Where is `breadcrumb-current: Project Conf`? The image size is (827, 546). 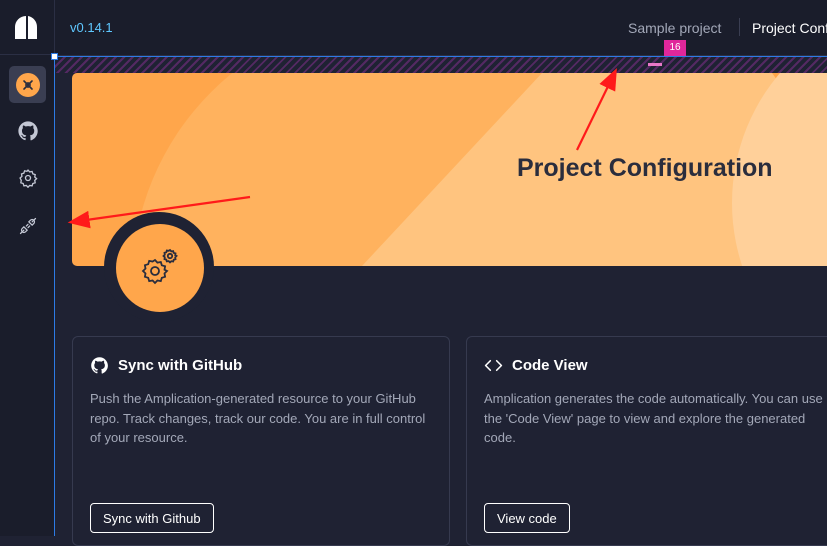
breadcrumb-current: Project Conf is located at coordinates (789, 28).